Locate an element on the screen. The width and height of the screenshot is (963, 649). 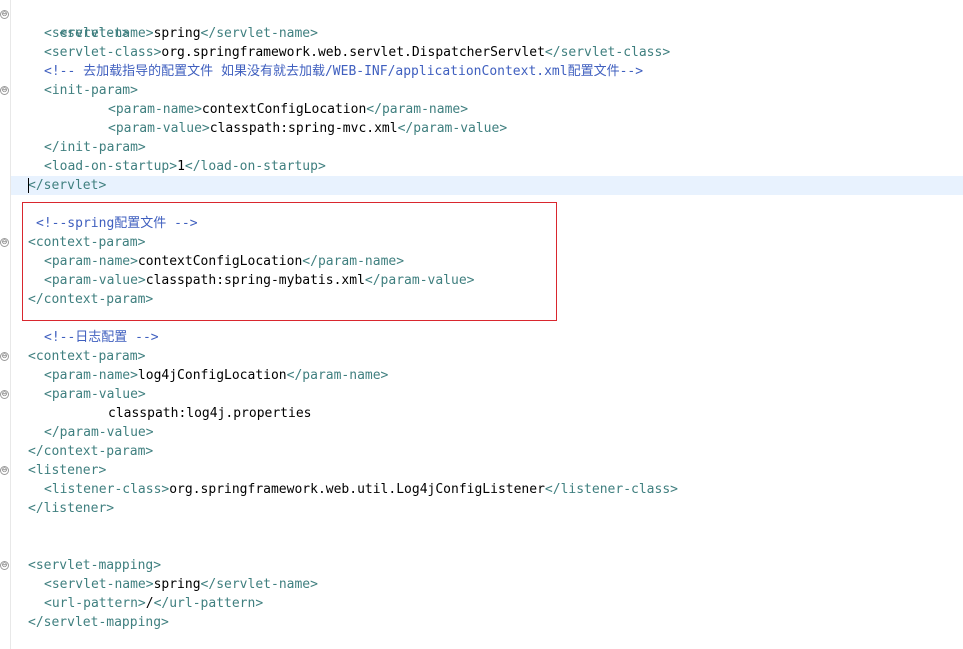
code-line: </servlet-mapping> is located at coordinates (98, 622).